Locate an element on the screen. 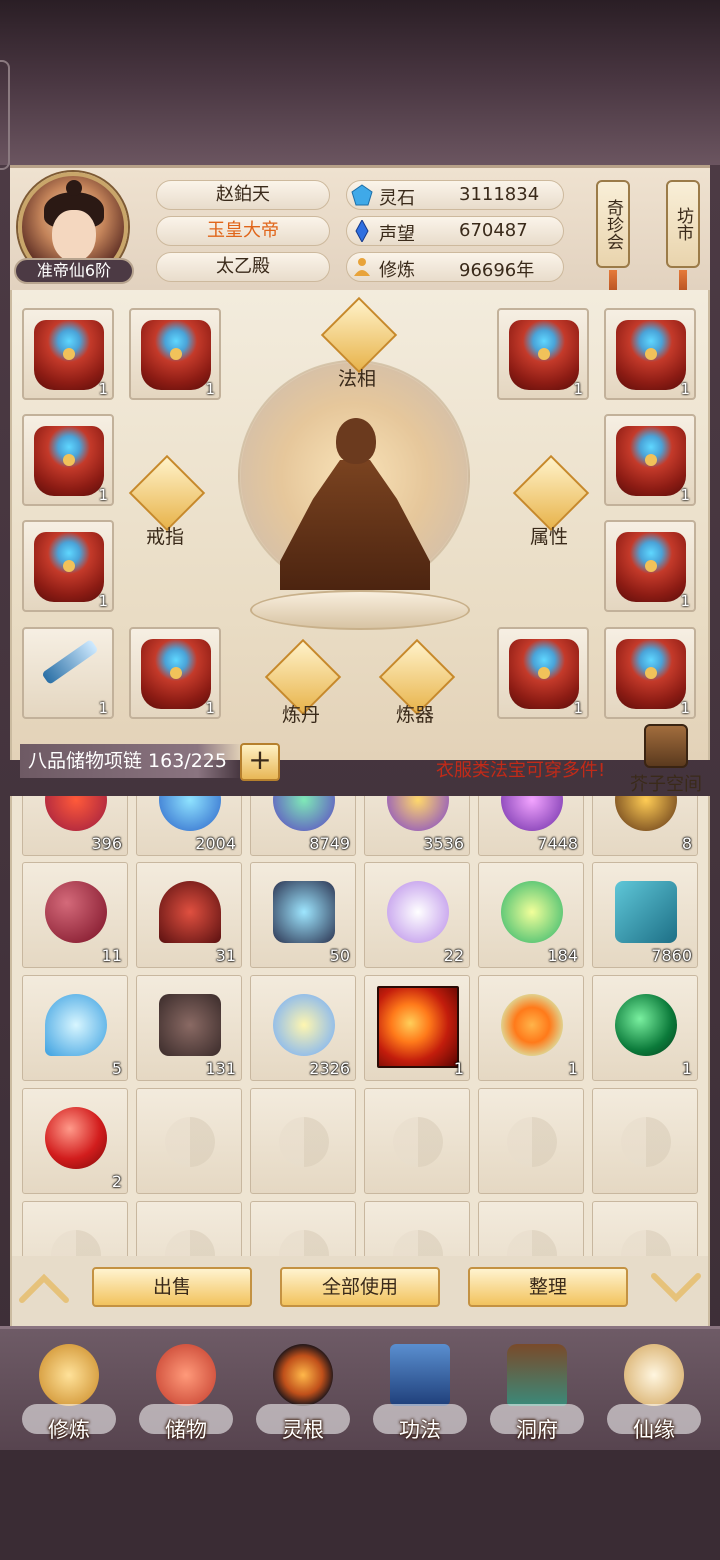 The width and height of the screenshot is (720, 1560). storage-capacity: 八品储物项链 163/225 is located at coordinates (131, 761).